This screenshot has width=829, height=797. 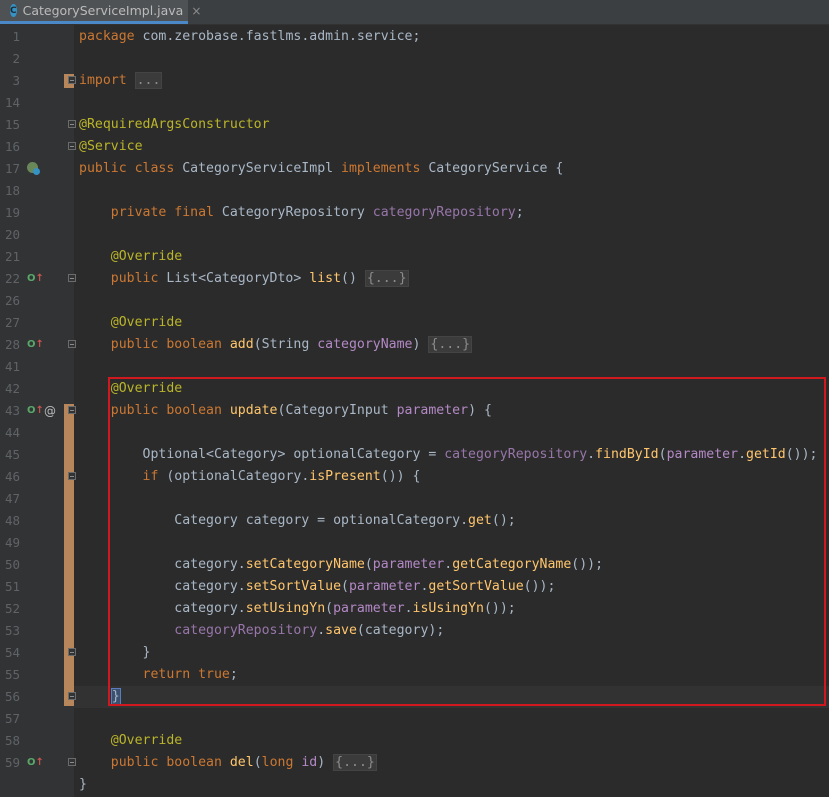 What do you see at coordinates (12, 388) in the screenshot?
I see `line-number: 42` at bounding box center [12, 388].